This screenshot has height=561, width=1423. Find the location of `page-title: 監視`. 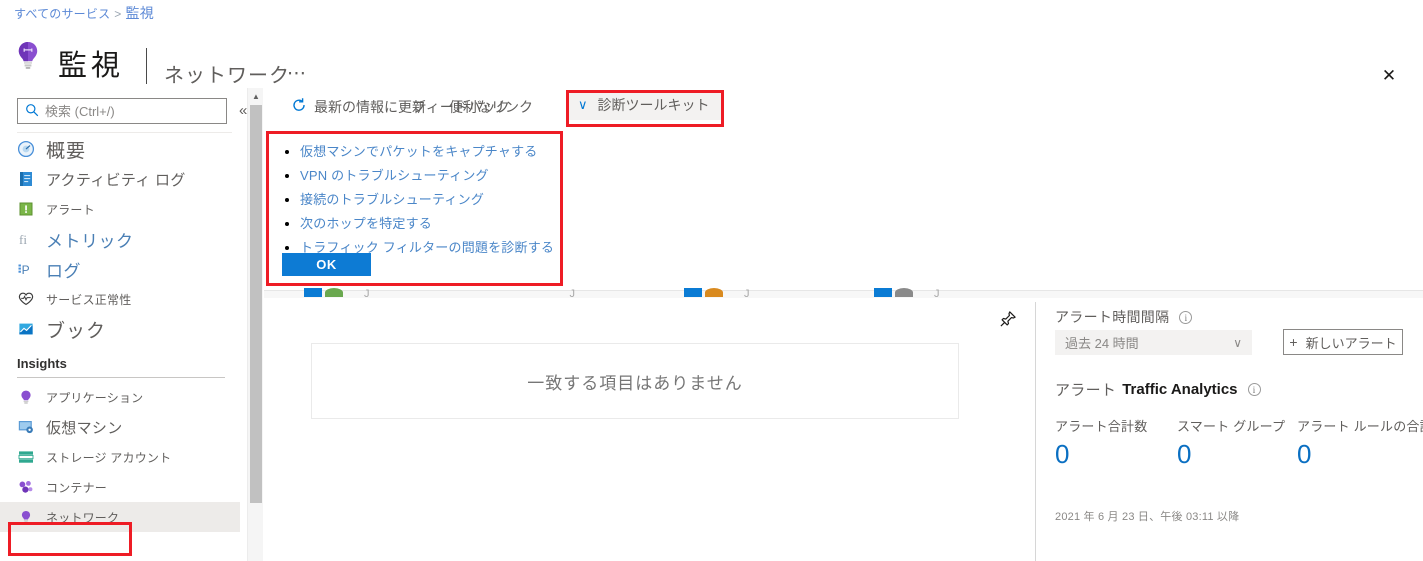

page-title: 監視 is located at coordinates (91, 66).